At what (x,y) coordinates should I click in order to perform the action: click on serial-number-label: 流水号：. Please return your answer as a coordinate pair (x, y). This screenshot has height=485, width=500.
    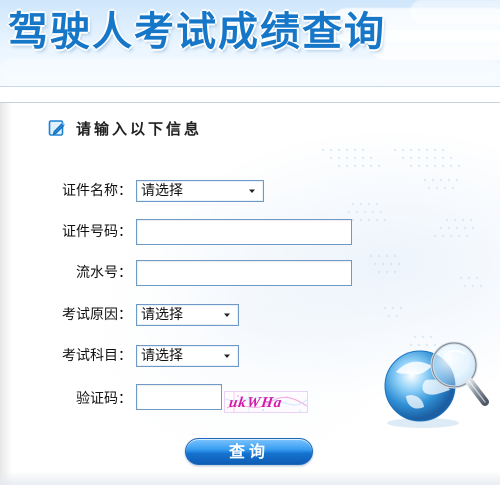
    Looking at the image, I should click on (104, 273).